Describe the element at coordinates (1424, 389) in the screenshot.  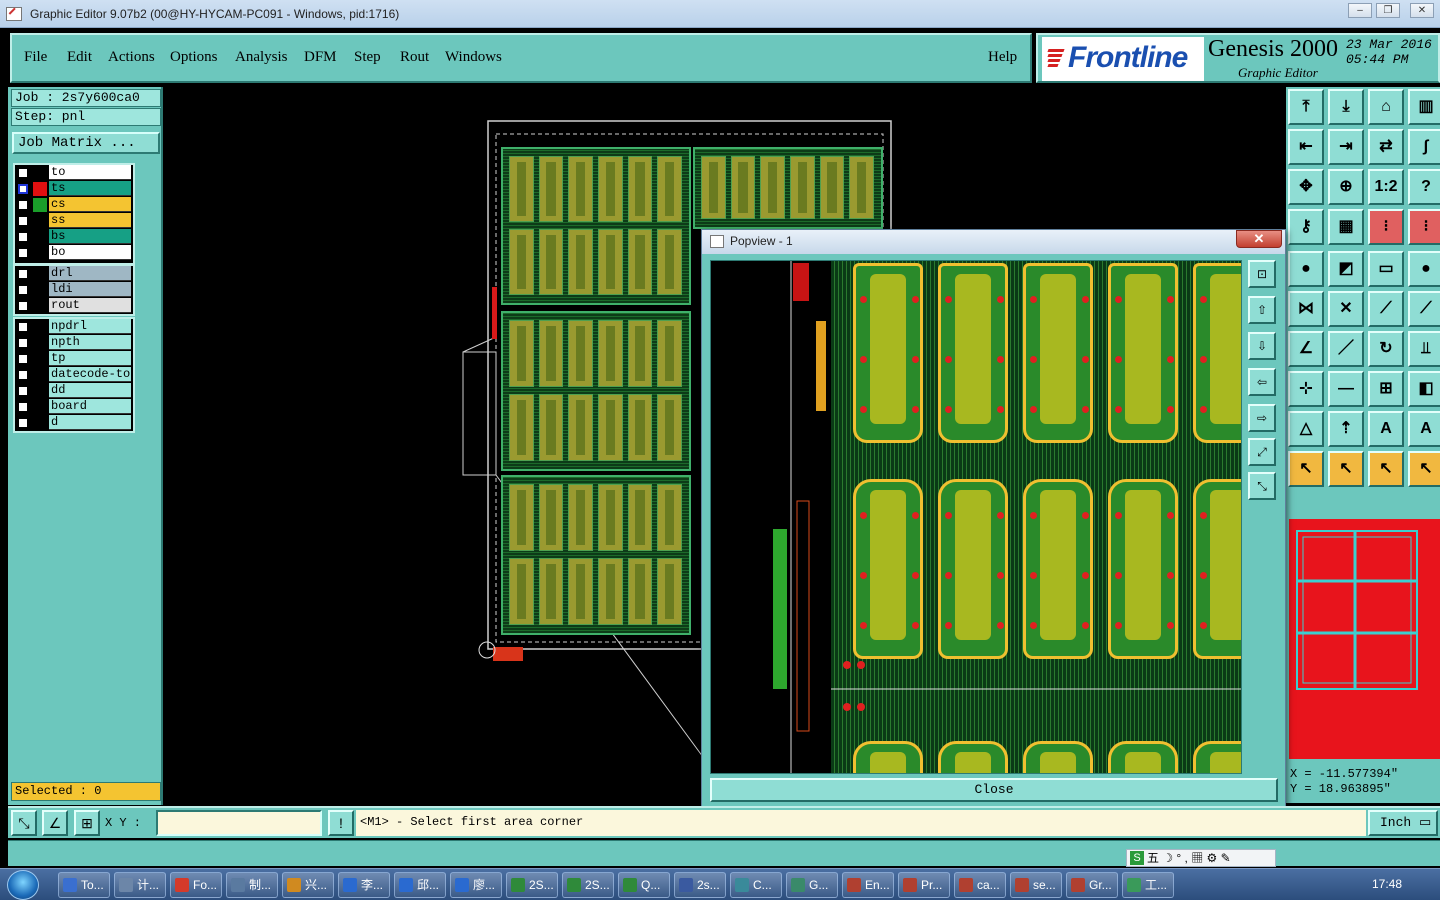
I see `overlap-icon: ◧` at that location.